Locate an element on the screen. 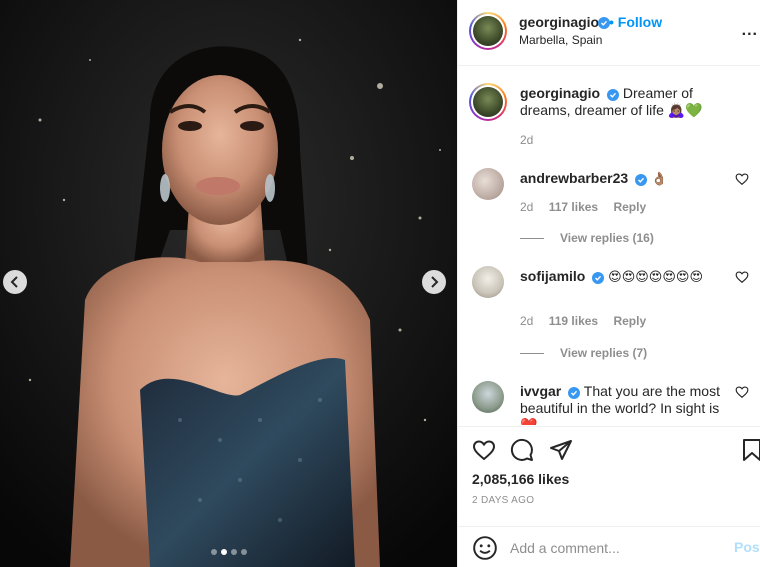  view-replies-button: View replies (7) is located at coordinates (583, 353).